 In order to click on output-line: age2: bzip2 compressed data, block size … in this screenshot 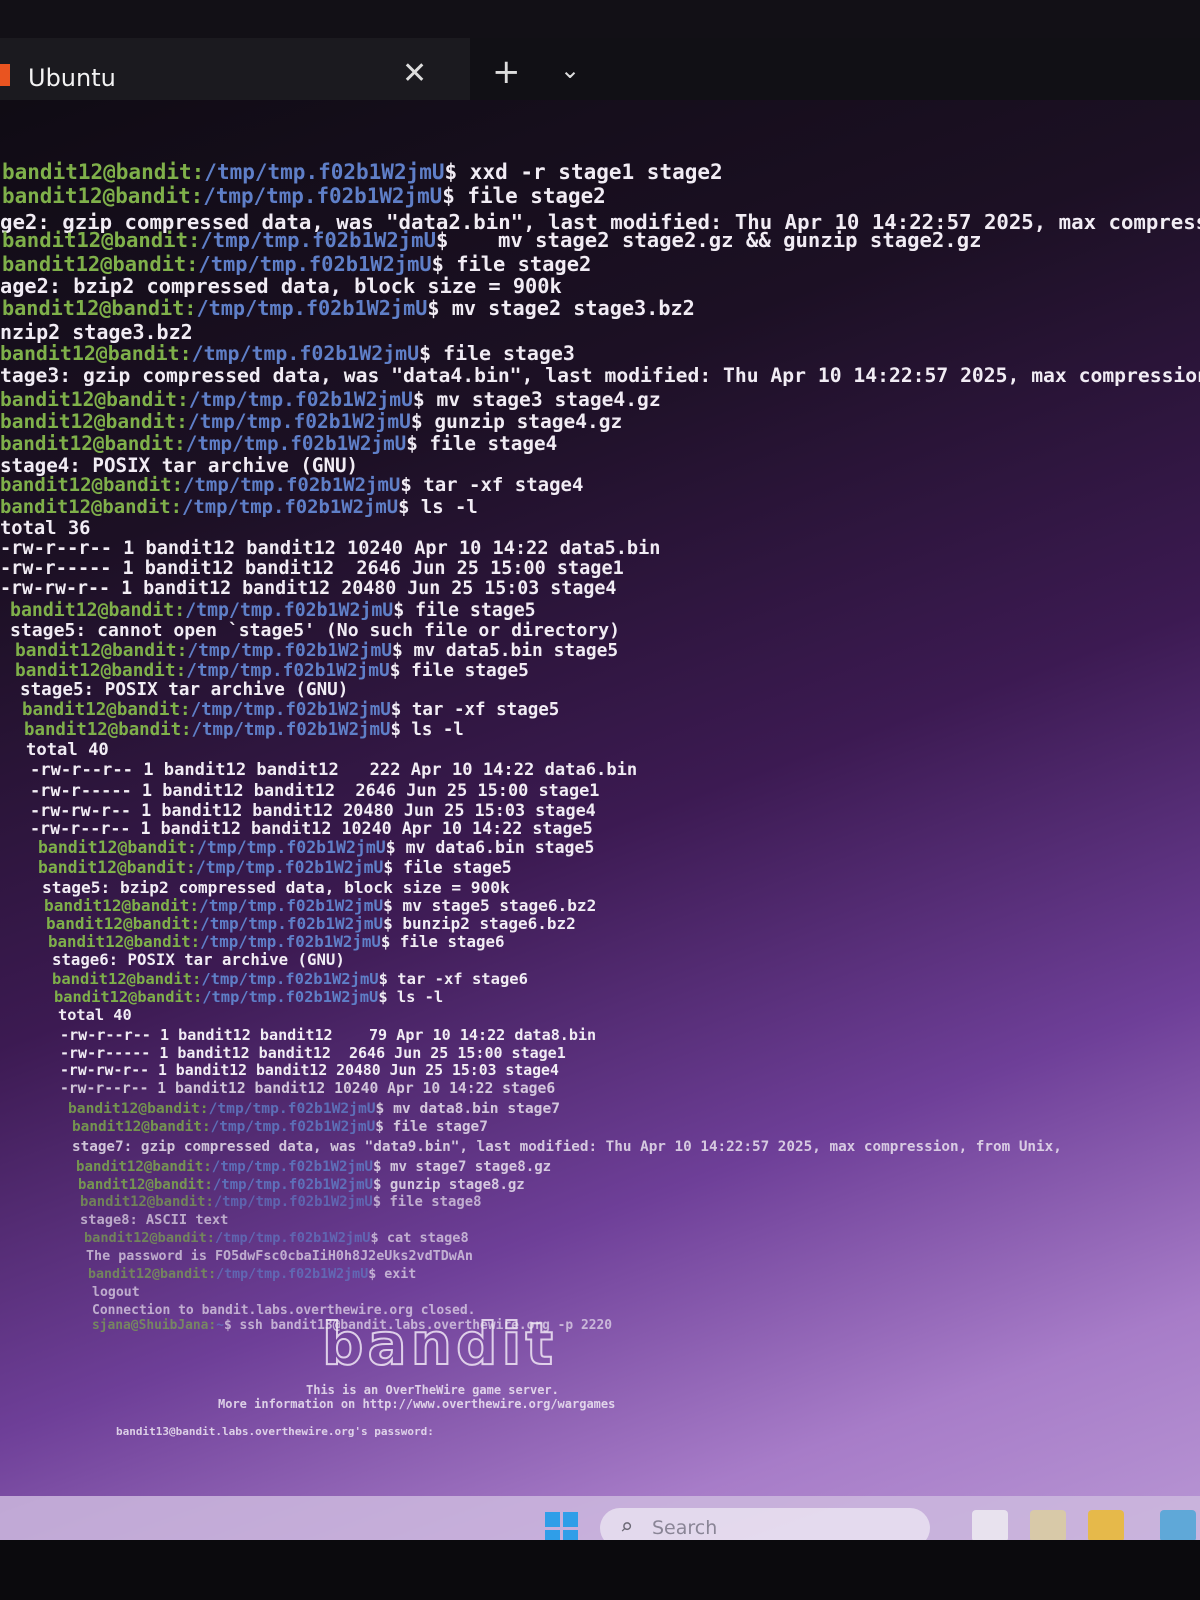, I will do `click(281, 286)`.